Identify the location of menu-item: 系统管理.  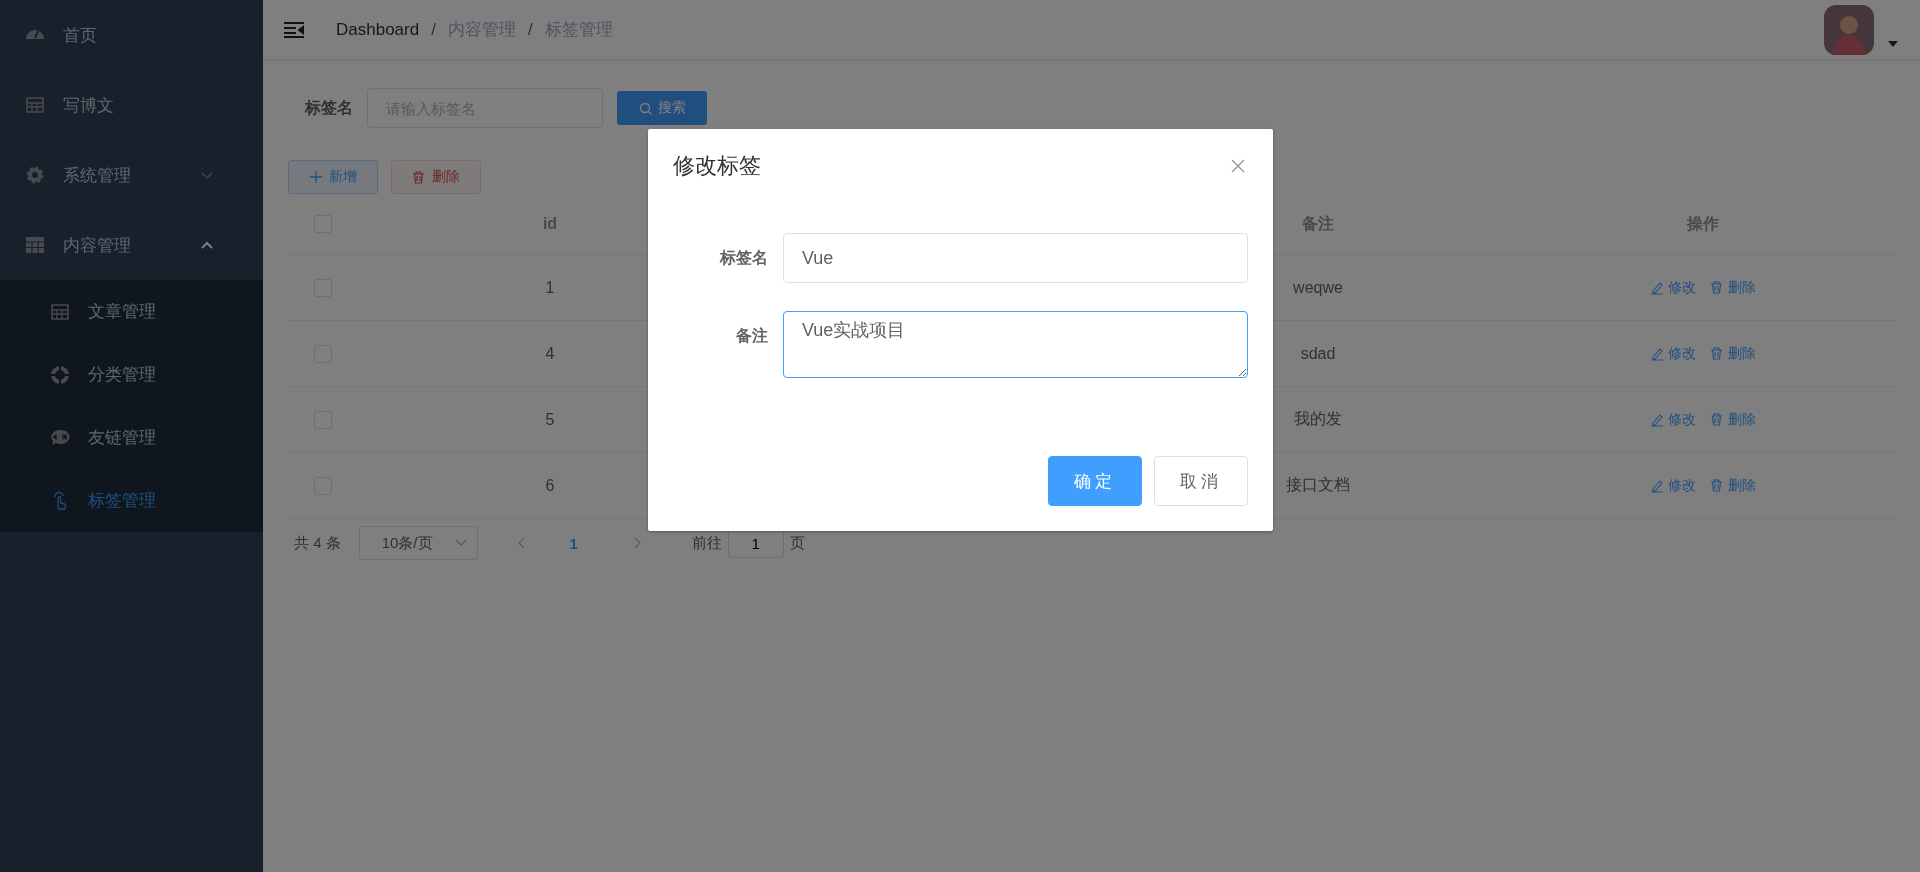
(131, 175).